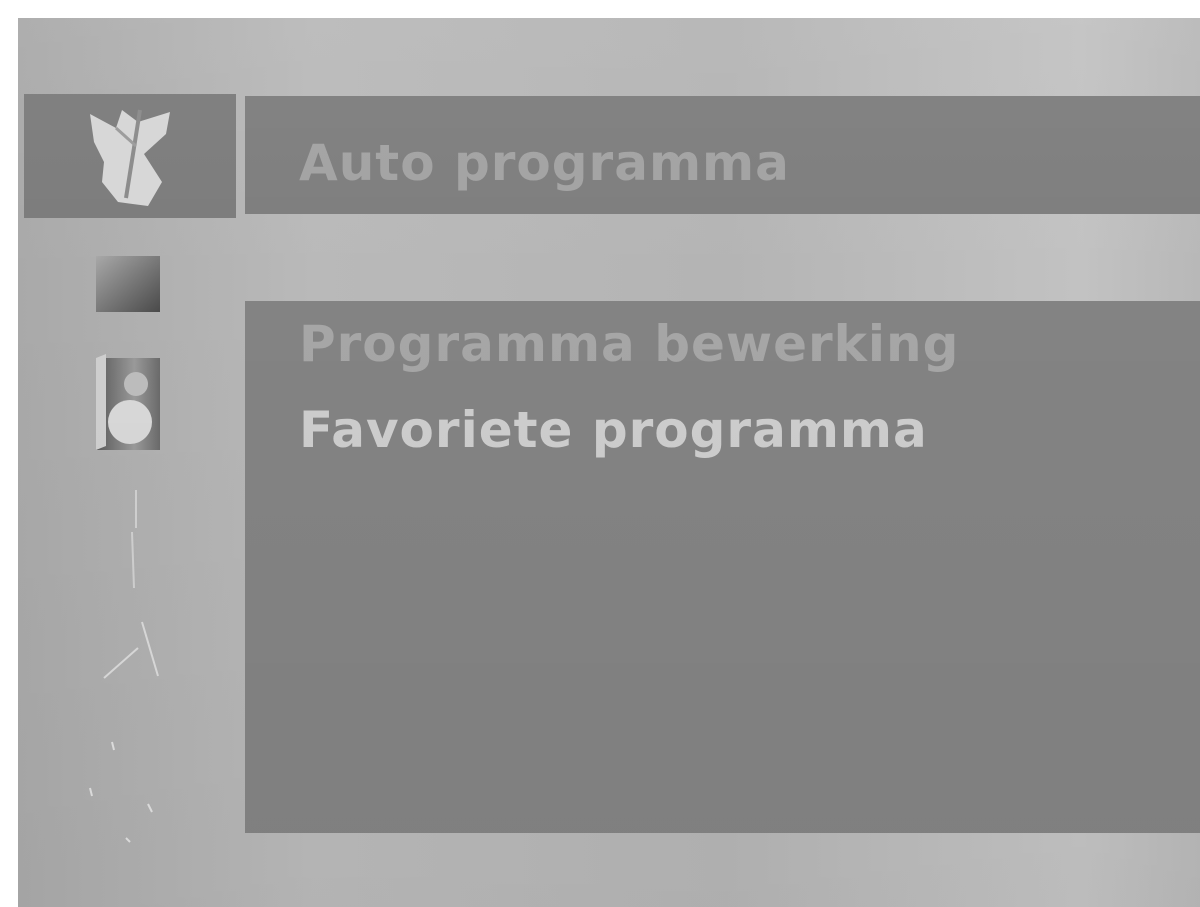 This screenshot has height=907, width=1200. Describe the element at coordinates (134, 543) in the screenshot. I see `time-icon` at that location.